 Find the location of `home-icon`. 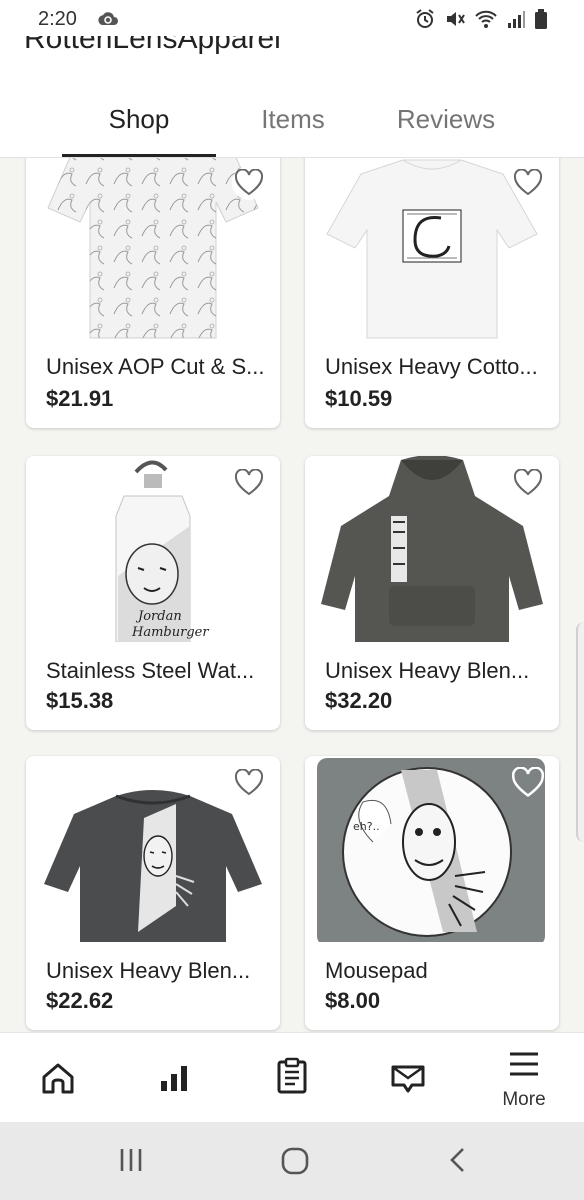

home-icon is located at coordinates (58, 1078).